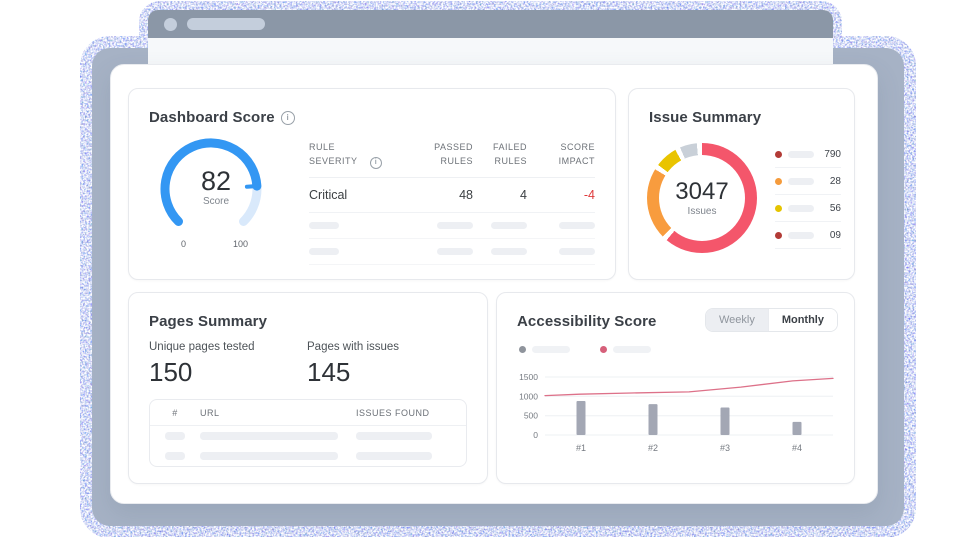 The image size is (980, 537). I want to click on stat-pages-with-issues: Pages with issues 145, so click(353, 364).